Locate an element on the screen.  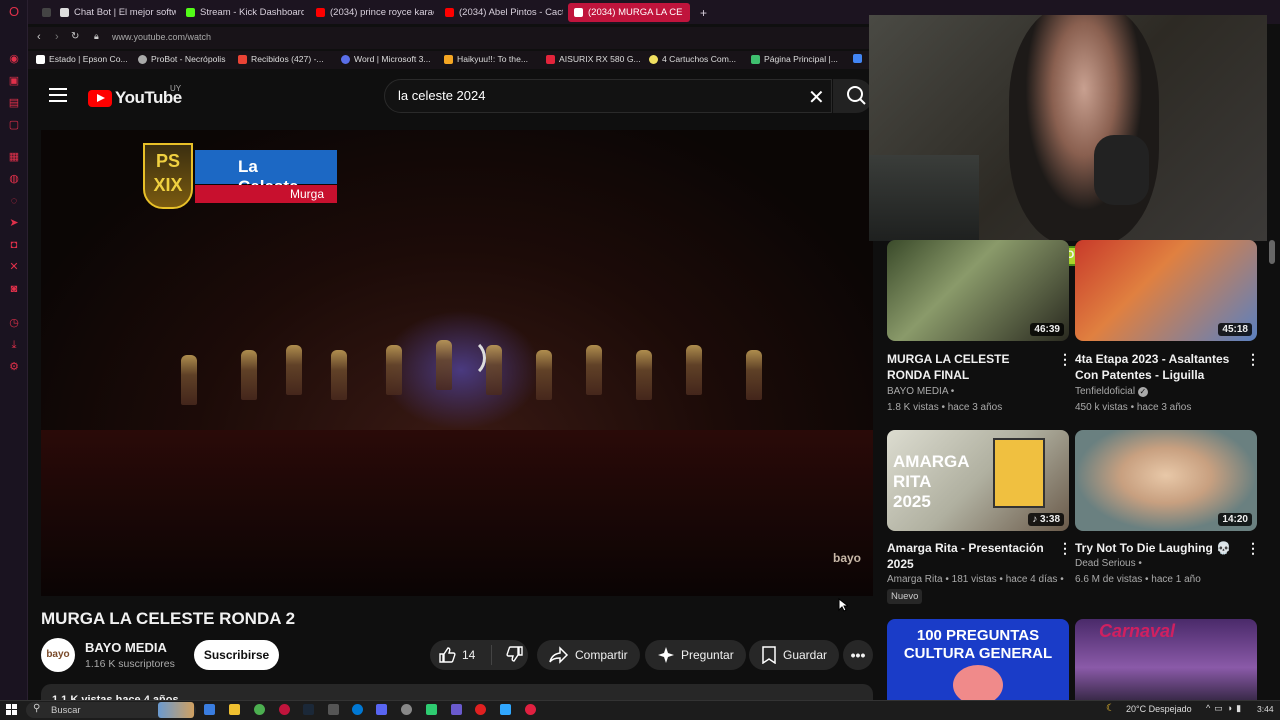
download-icon: ⤓ is located at coordinates (14, 345).